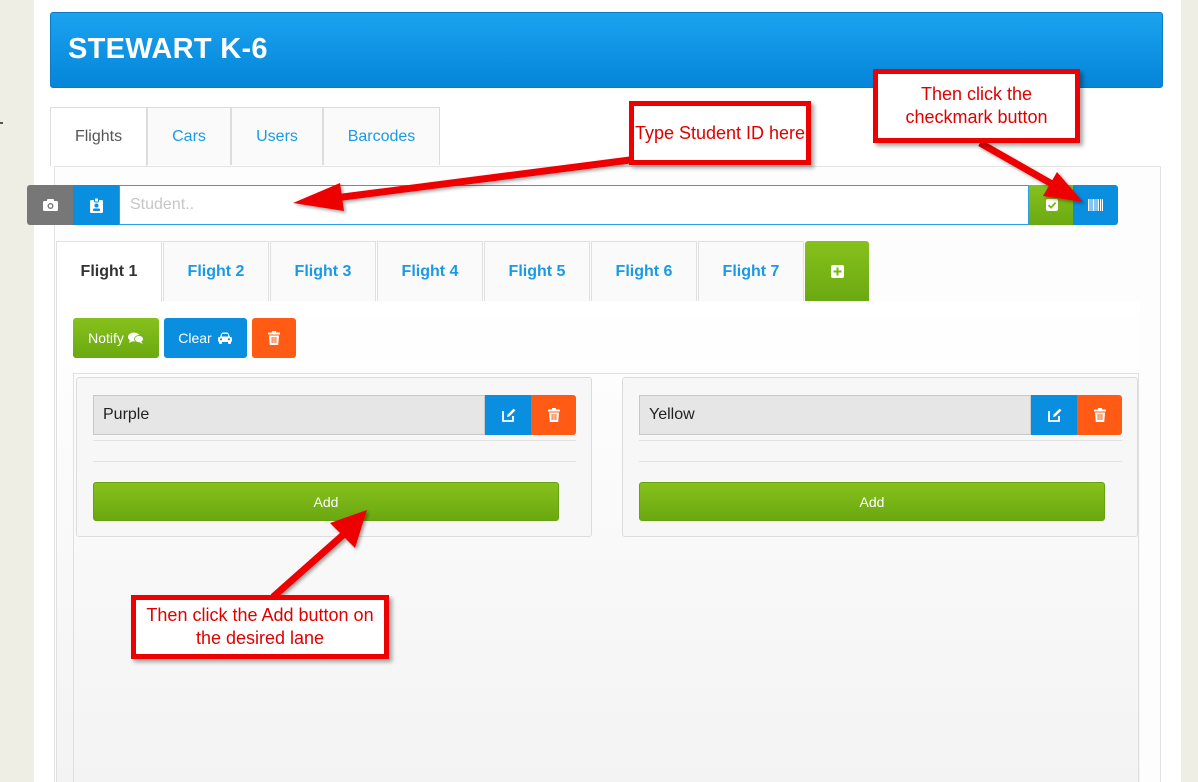 The width and height of the screenshot is (1198, 782). Describe the element at coordinates (976, 106) in the screenshot. I see `callout-click-checkmark: Then click the checkmark button` at that location.